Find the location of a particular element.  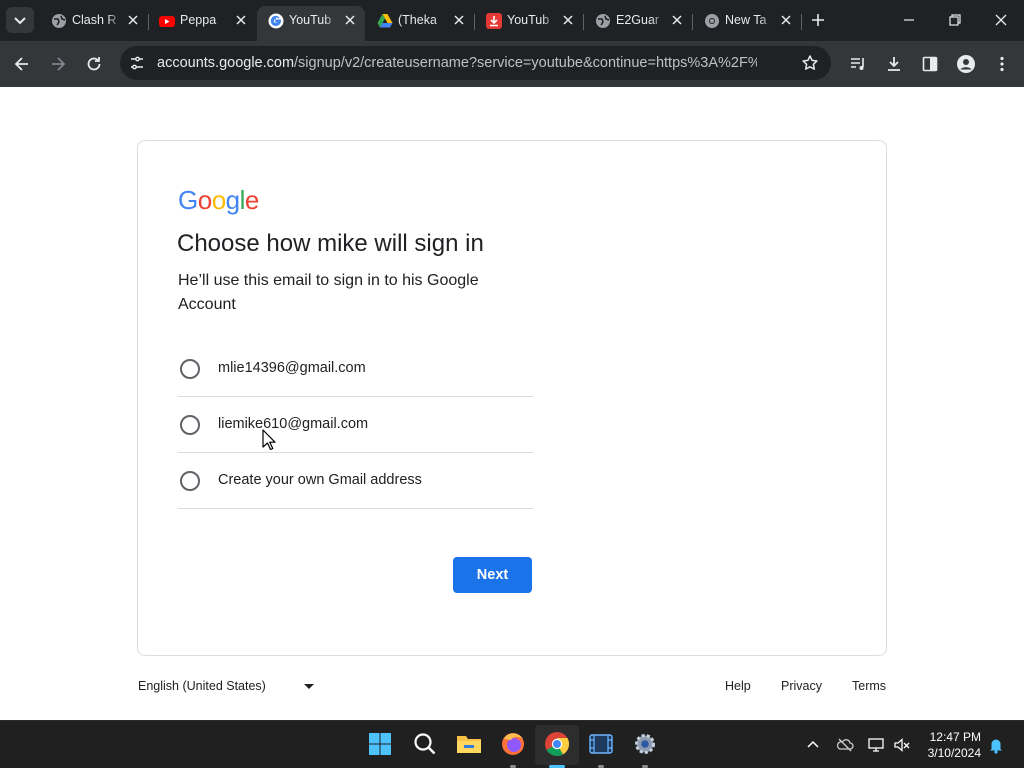

onedrive-icon is located at coordinates (845, 745).